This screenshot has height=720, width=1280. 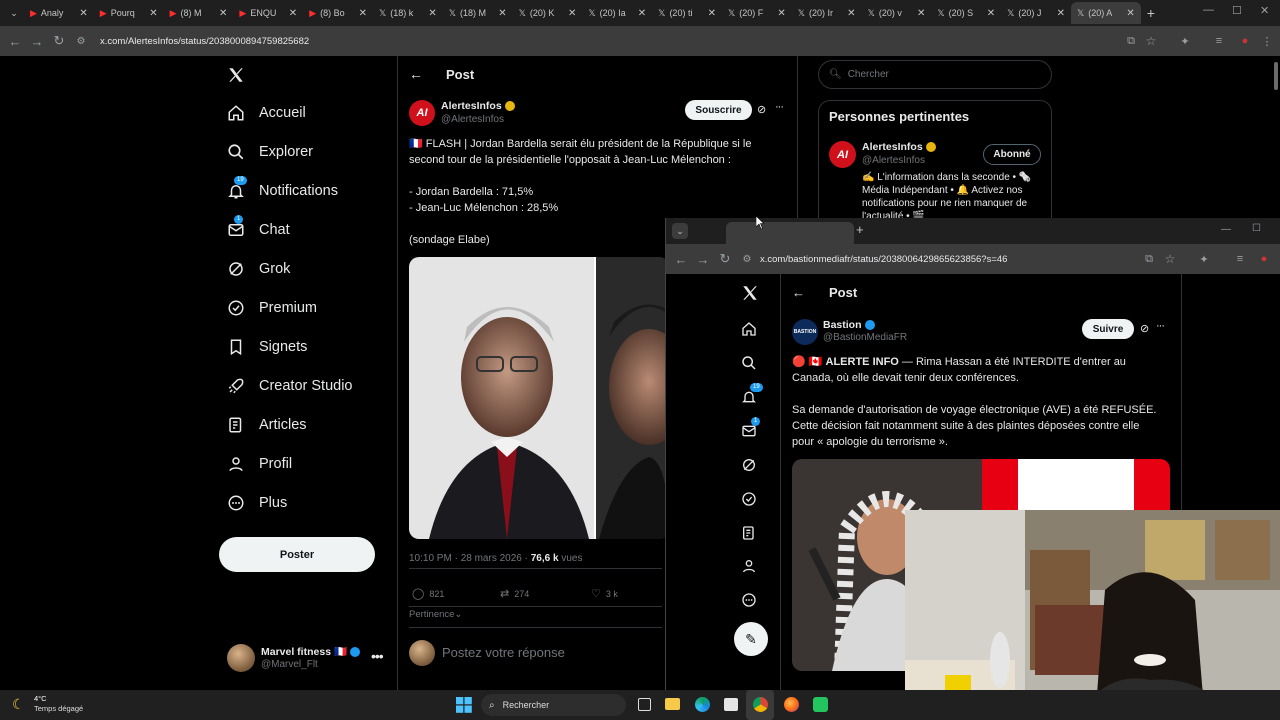 What do you see at coordinates (644, 704) in the screenshot?
I see `task-view-icon` at bounding box center [644, 704].